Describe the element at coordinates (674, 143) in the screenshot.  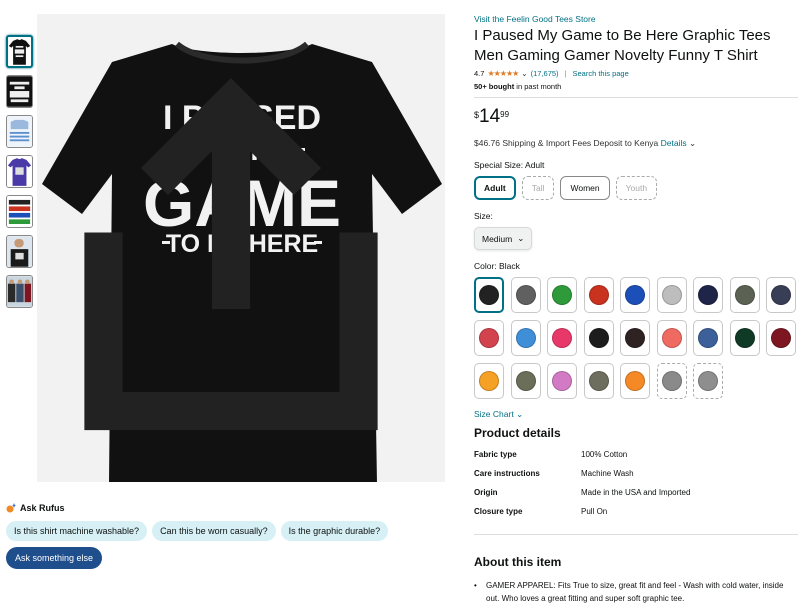
I see `shipping-details-link: Details` at that location.